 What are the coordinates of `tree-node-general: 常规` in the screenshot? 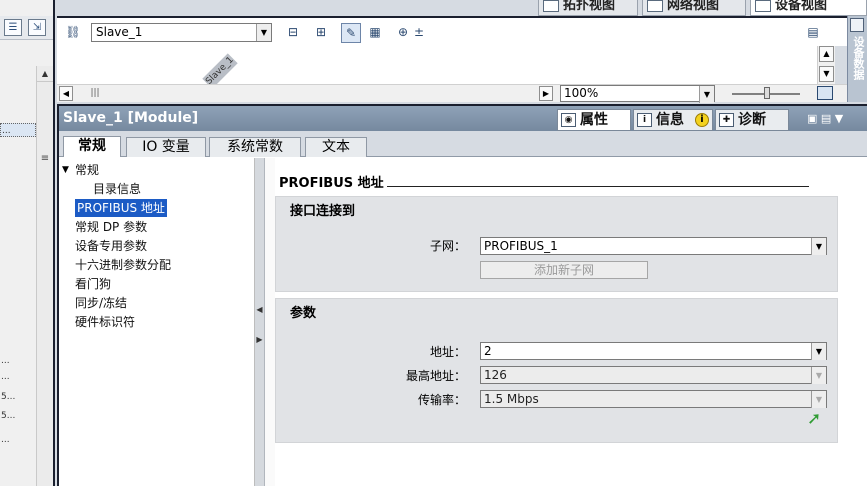 It's located at (87, 170).